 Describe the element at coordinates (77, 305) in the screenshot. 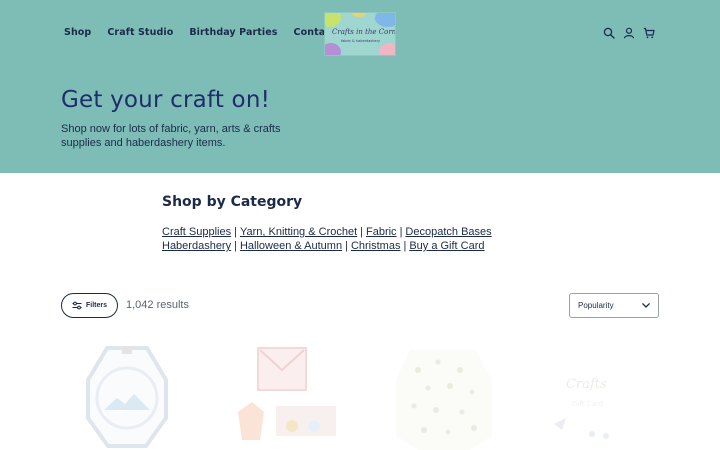

I see `sliders-icon` at that location.